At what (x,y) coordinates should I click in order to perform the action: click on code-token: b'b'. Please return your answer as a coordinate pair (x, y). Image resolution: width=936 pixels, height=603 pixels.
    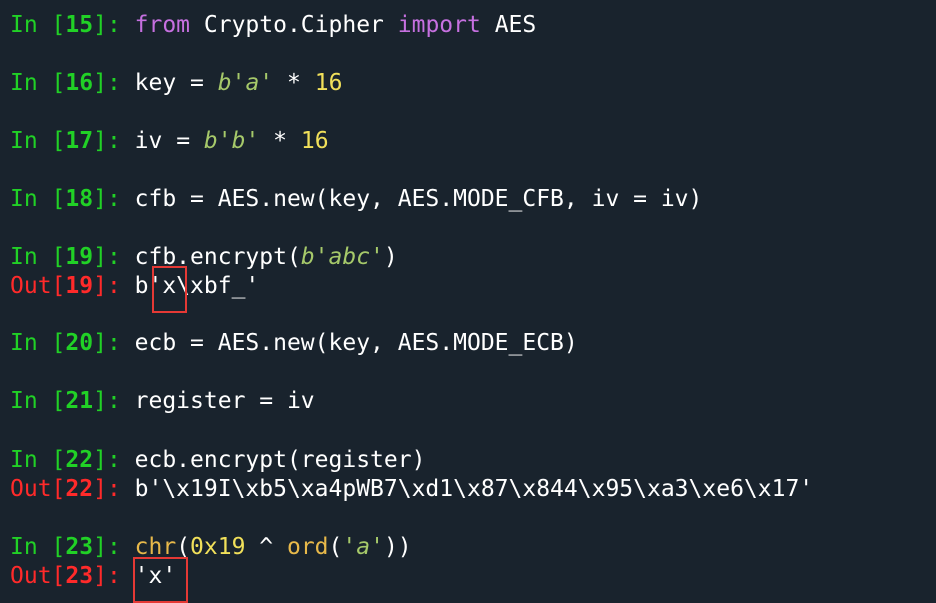
    Looking at the image, I should click on (231, 141).